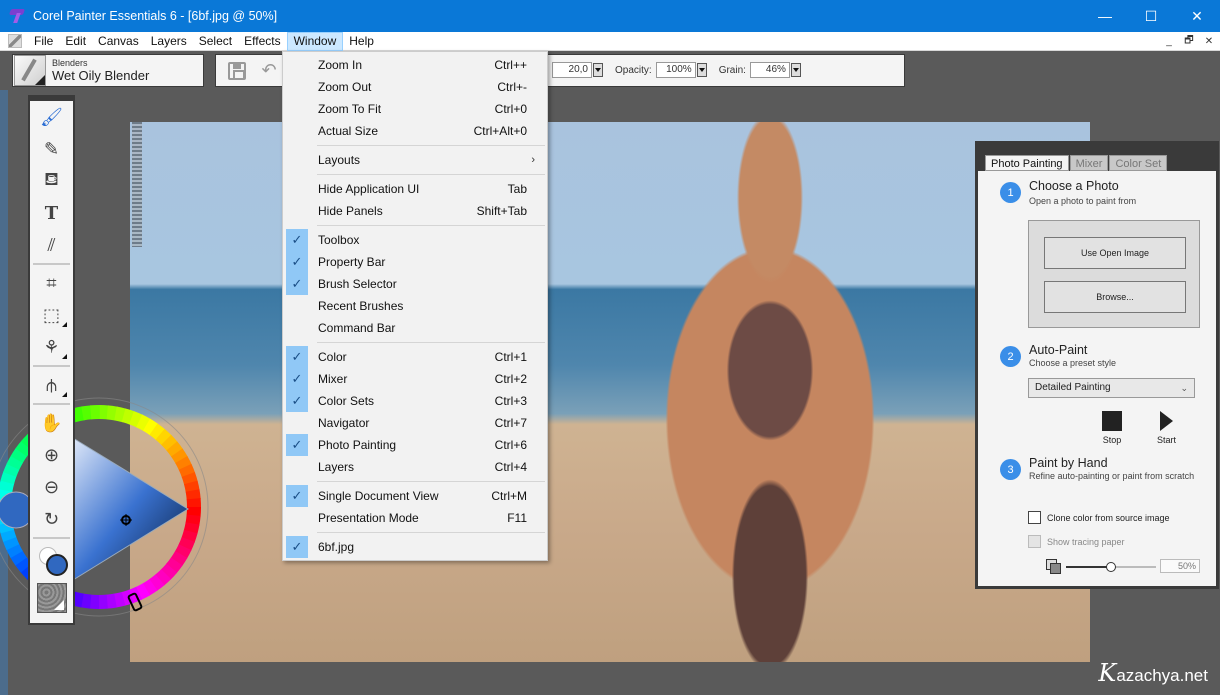  Describe the element at coordinates (51, 487) in the screenshot. I see `zoom-out-tool: ⊖` at that location.